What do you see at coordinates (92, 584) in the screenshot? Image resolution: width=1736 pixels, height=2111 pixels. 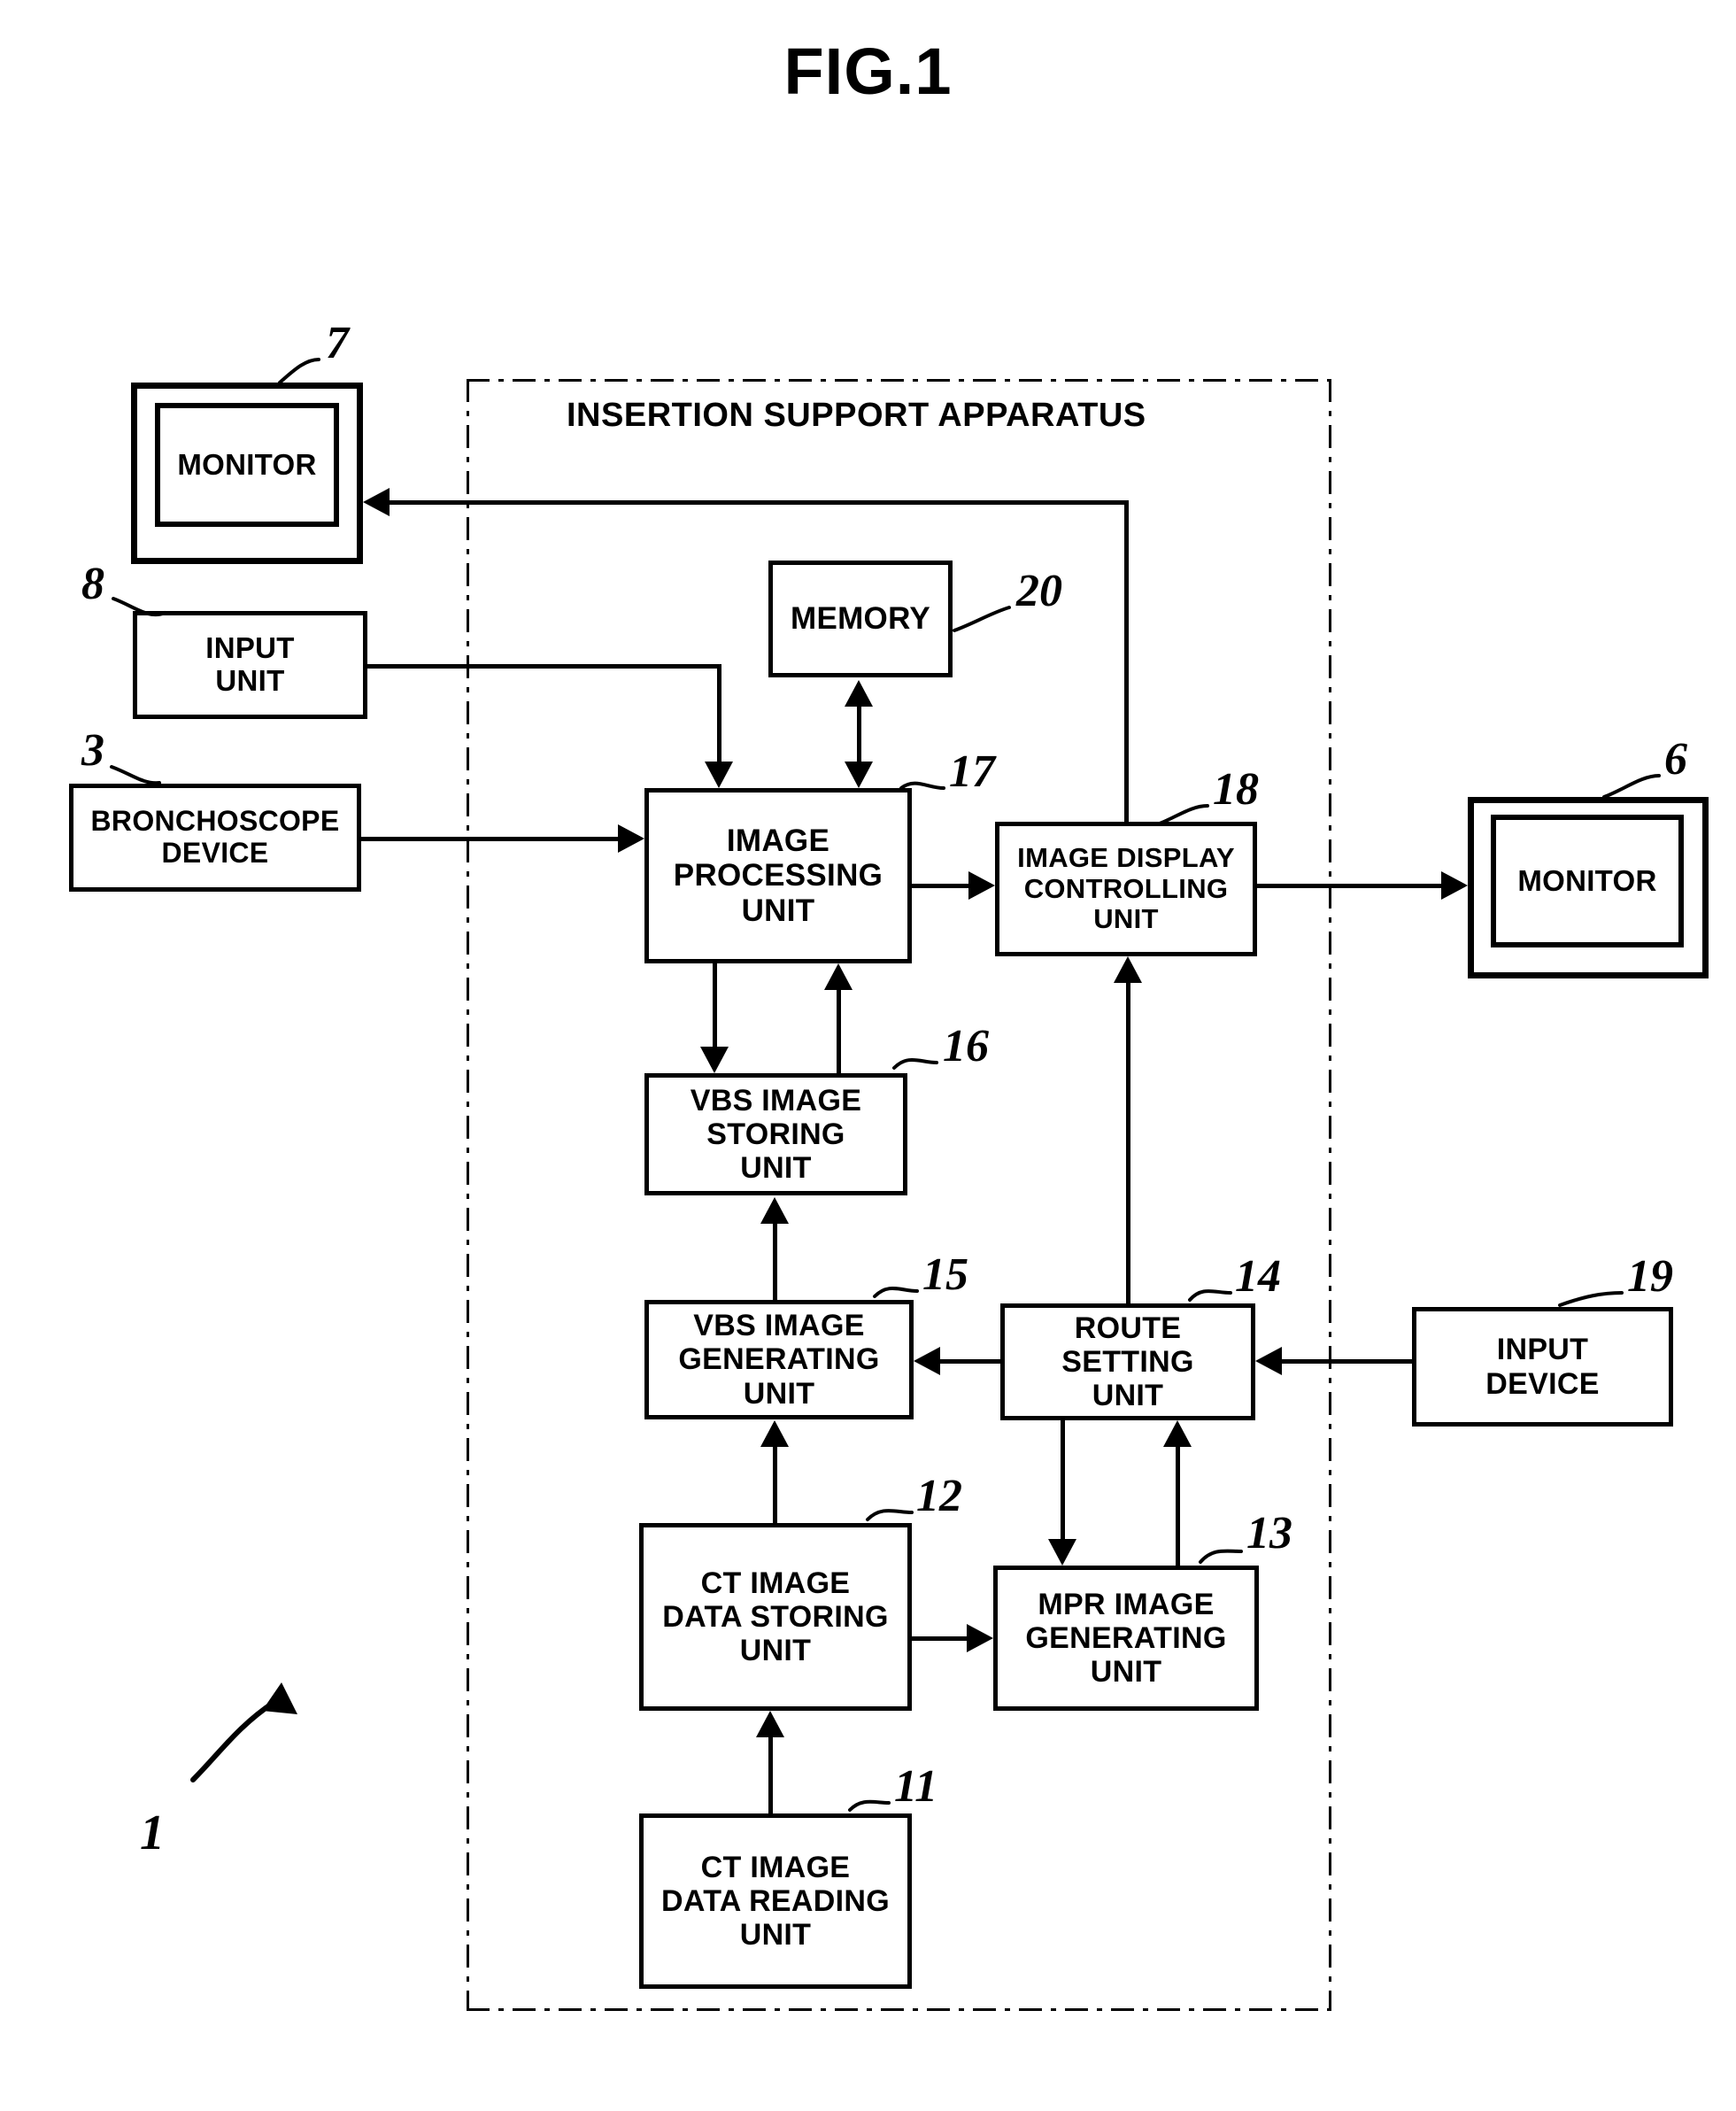 I see `ref-8: 8` at bounding box center [92, 584].